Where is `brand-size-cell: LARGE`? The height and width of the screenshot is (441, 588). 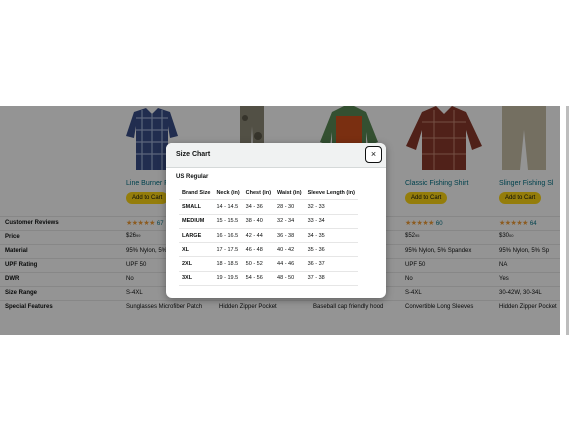
brand-size-cell: LARGE is located at coordinates (196, 236).